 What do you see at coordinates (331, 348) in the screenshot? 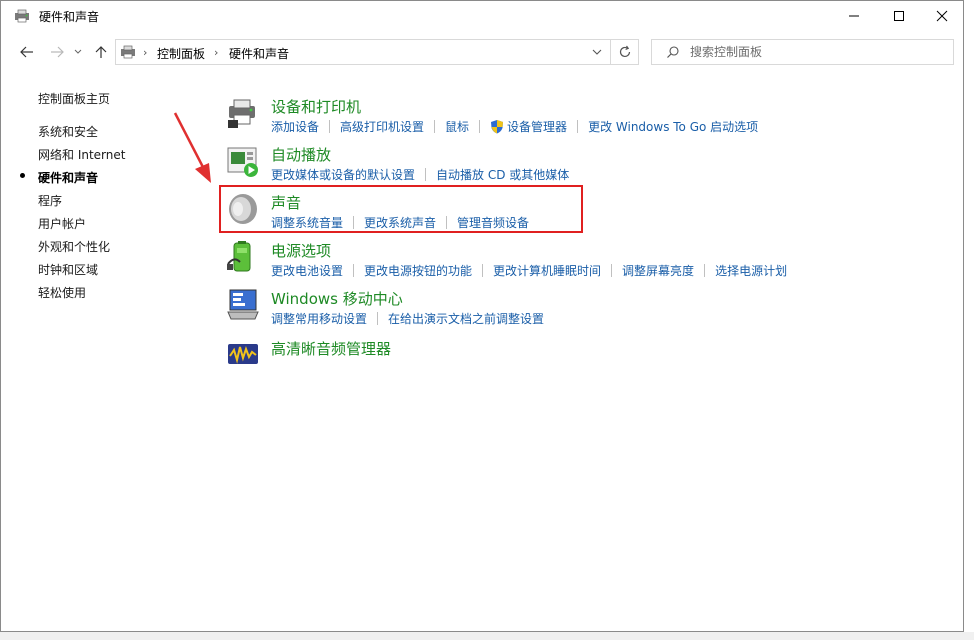
I see `category-title: 高清晰音频管理器` at bounding box center [331, 348].